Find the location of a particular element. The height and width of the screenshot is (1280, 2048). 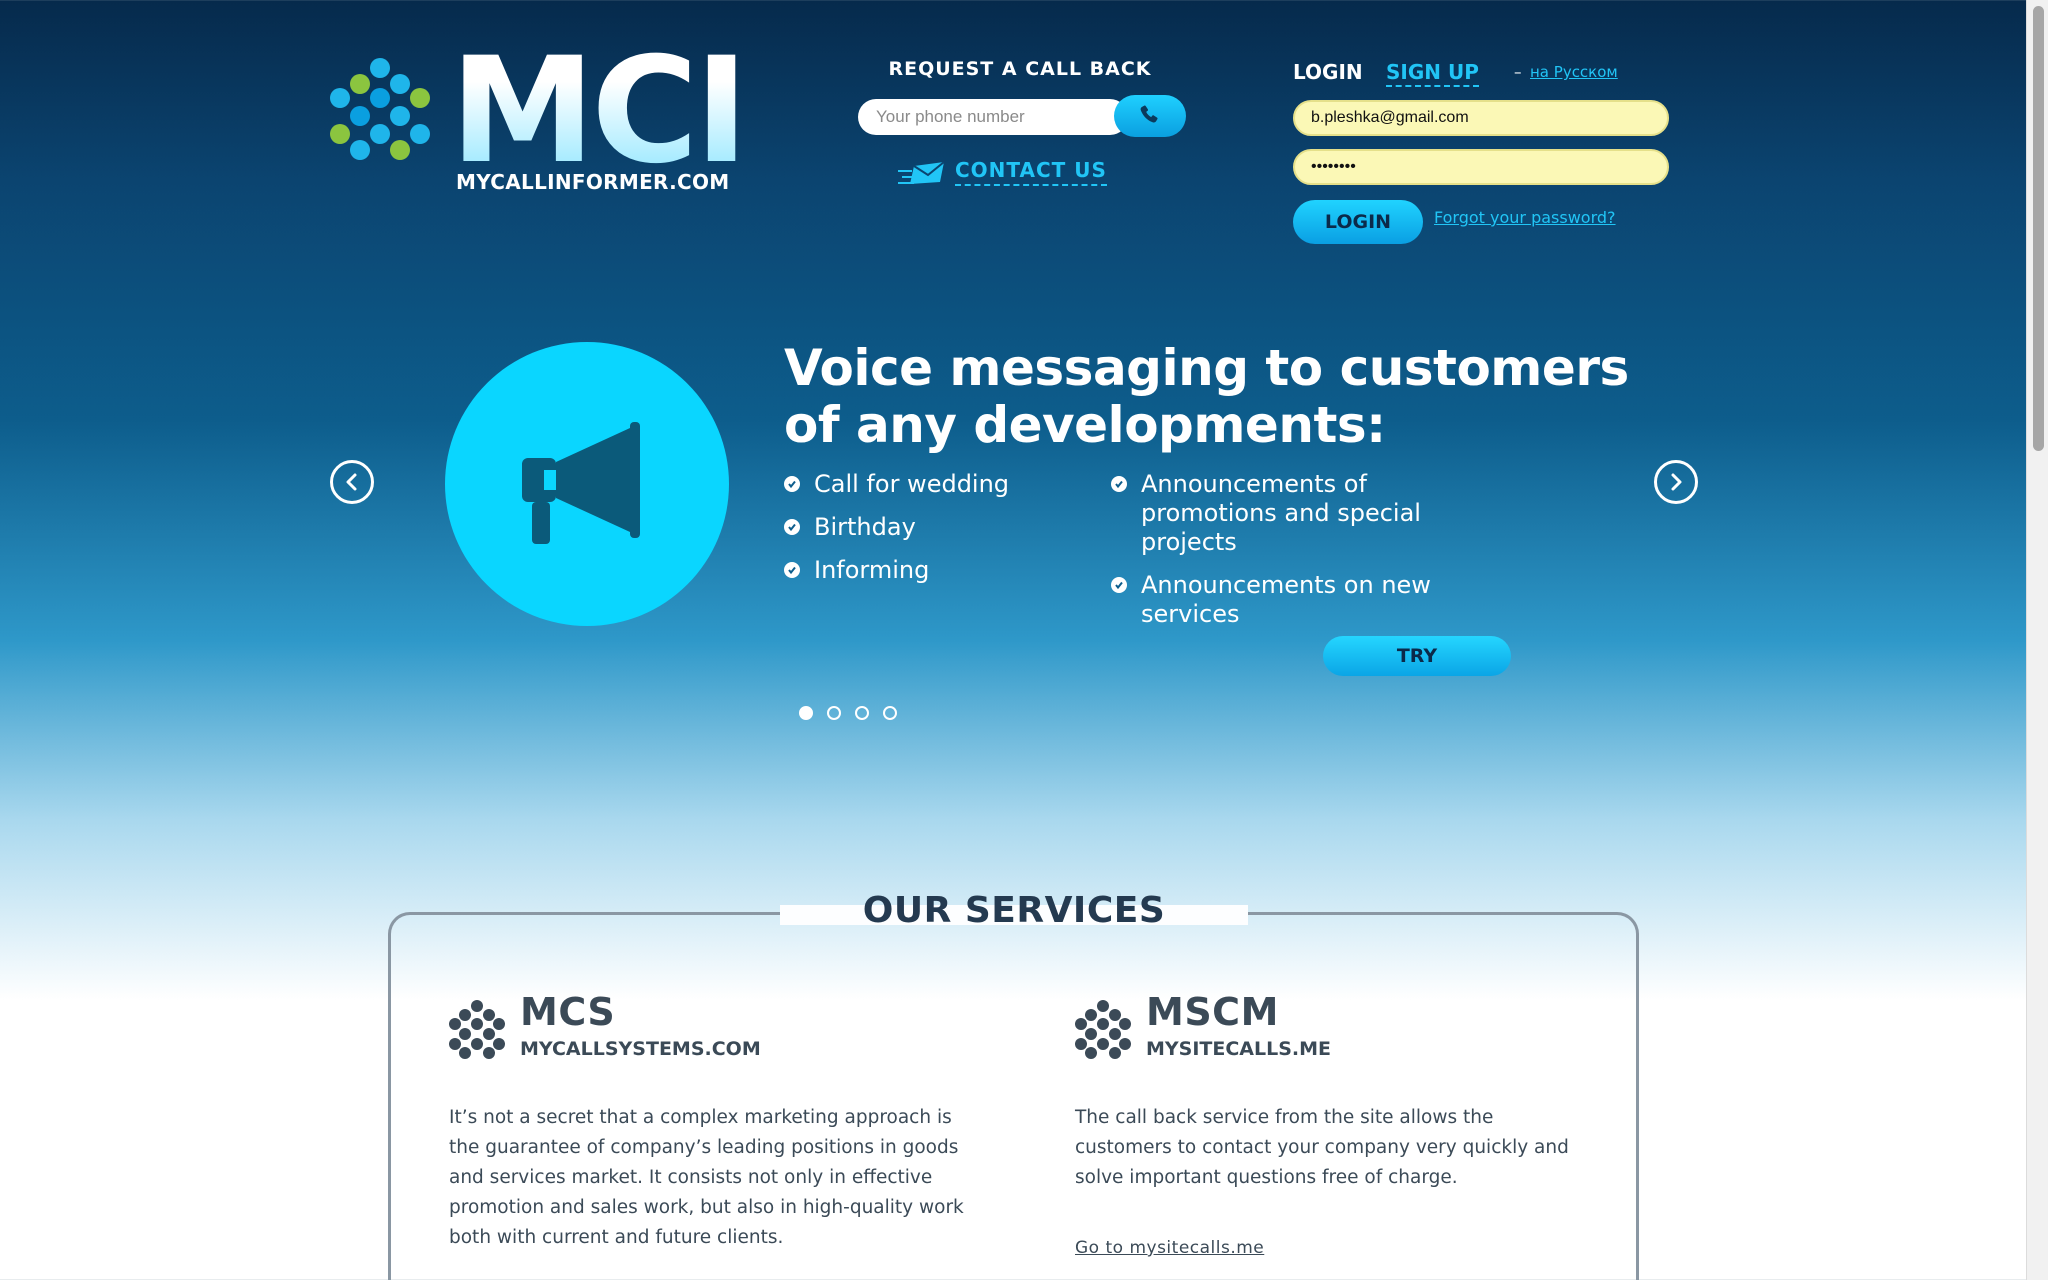

forgot-password-link: Forgot your password? is located at coordinates (1525, 217).